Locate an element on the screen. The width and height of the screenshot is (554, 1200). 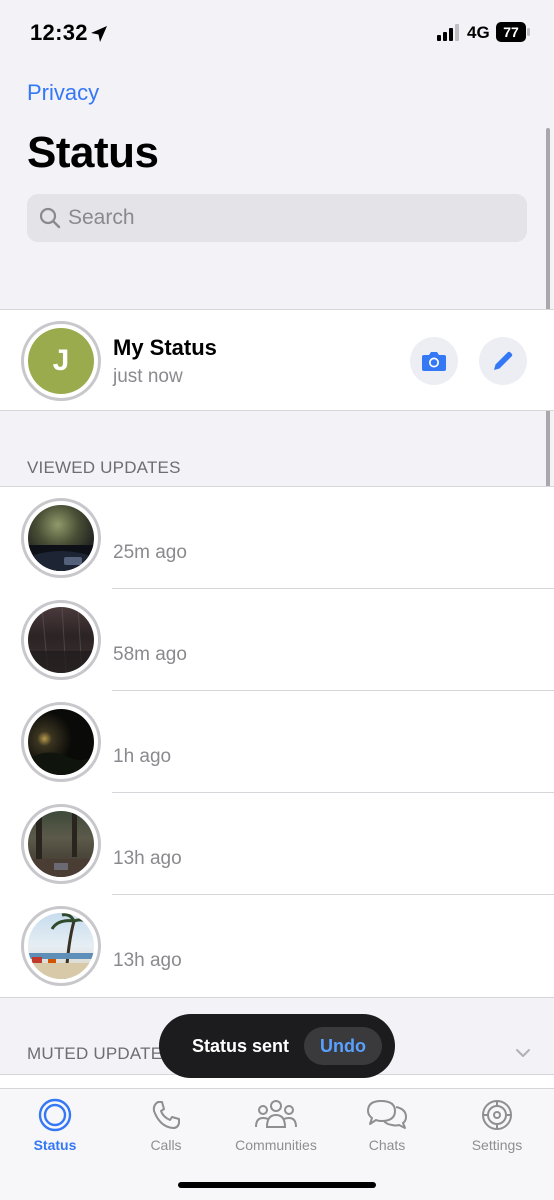
text-status-button is located at coordinates (503, 361).